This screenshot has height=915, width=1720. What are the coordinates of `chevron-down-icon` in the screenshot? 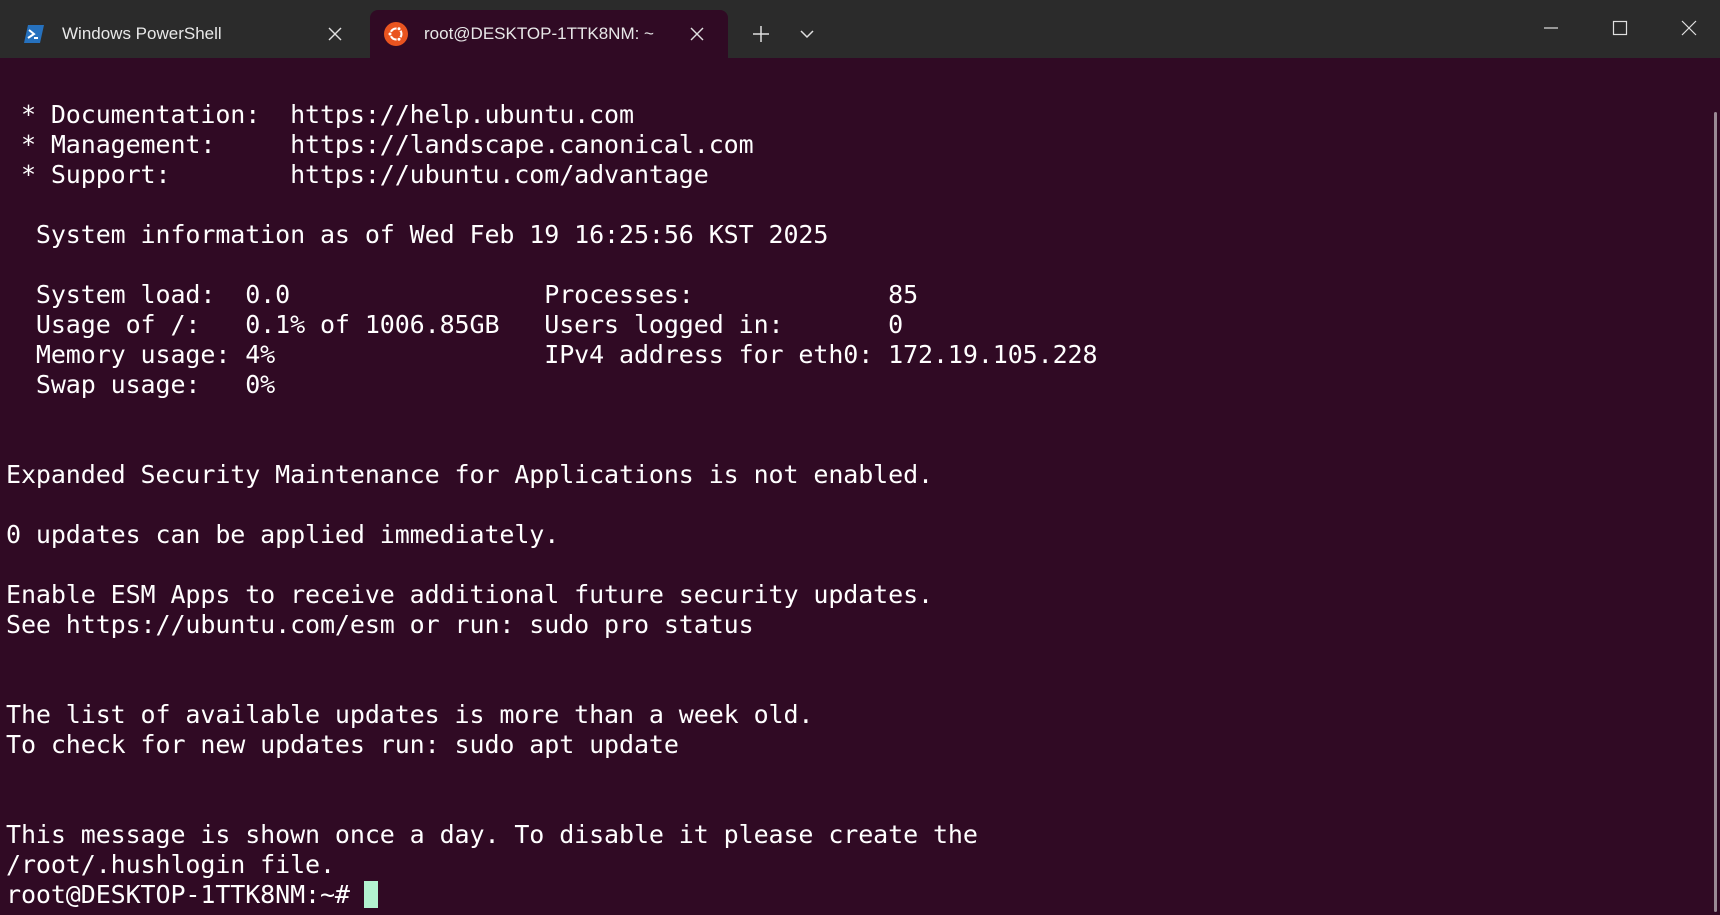 It's located at (807, 34).